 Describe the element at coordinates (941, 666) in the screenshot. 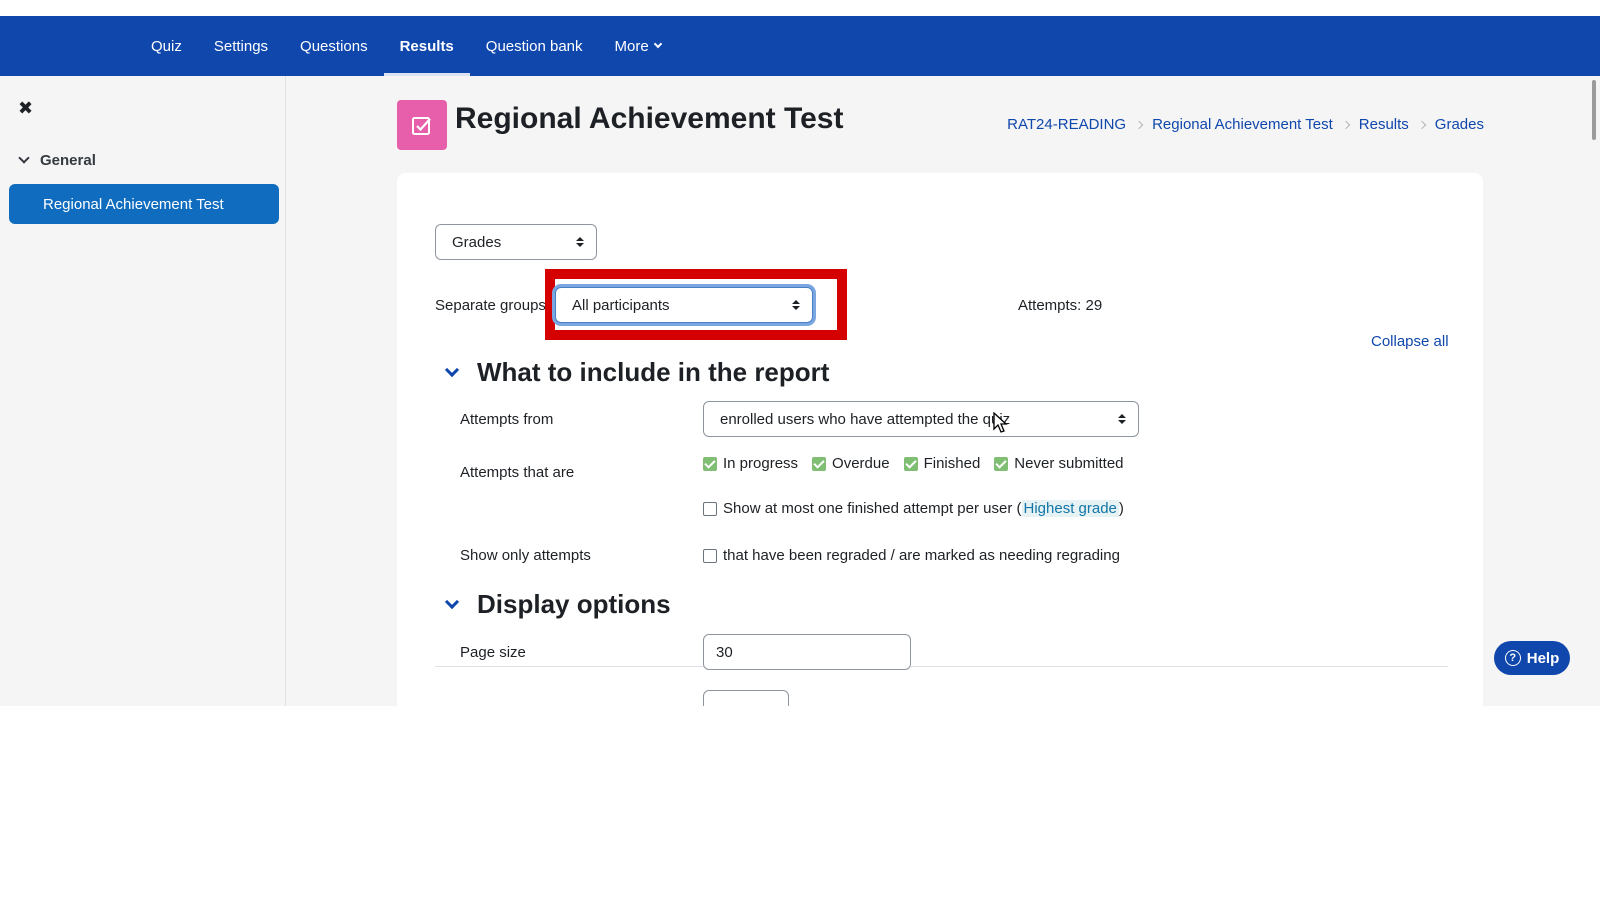

I see `section-divider` at that location.